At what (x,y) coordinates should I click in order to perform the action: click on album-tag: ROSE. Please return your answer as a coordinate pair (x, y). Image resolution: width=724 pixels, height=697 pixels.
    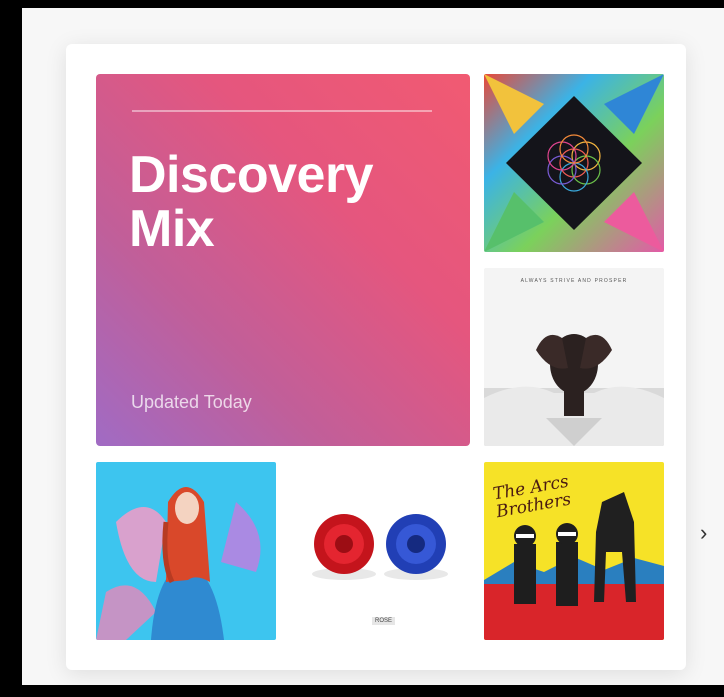
    Looking at the image, I should click on (384, 621).